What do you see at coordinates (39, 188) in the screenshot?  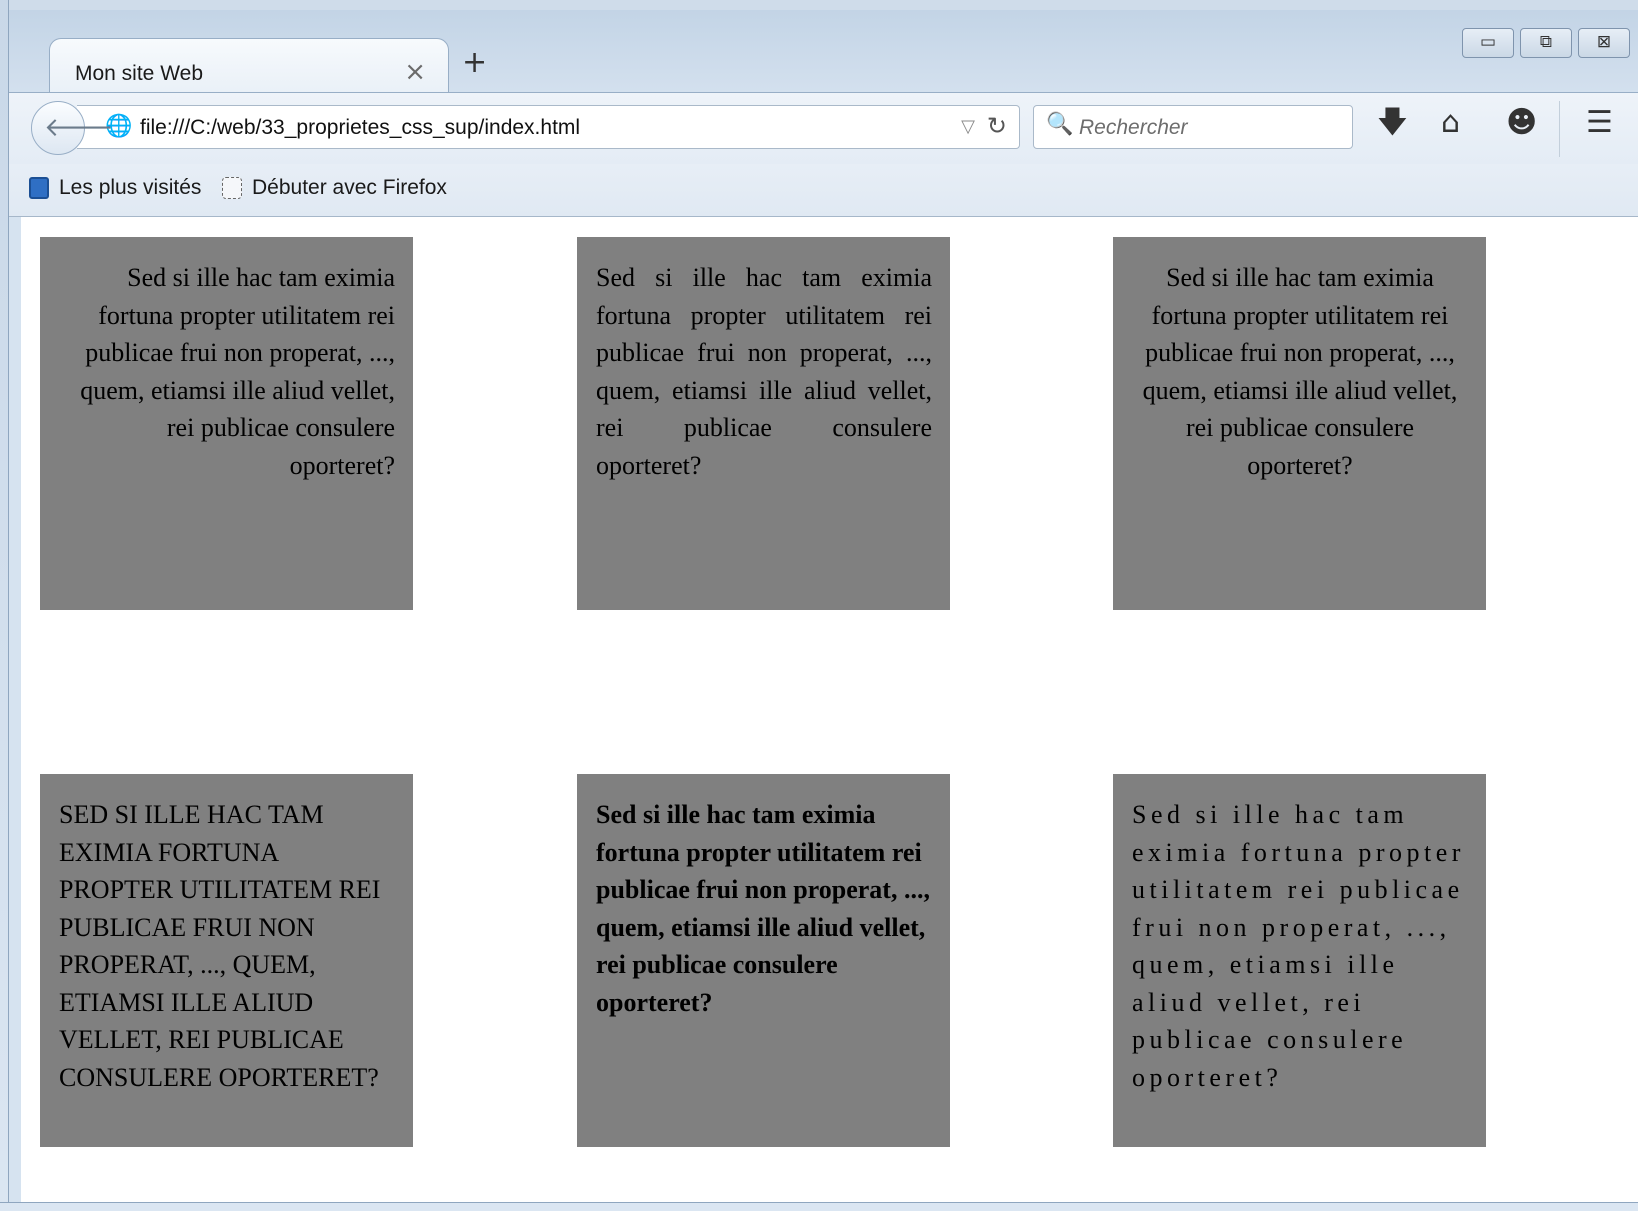 I see `most-visited-icon` at bounding box center [39, 188].